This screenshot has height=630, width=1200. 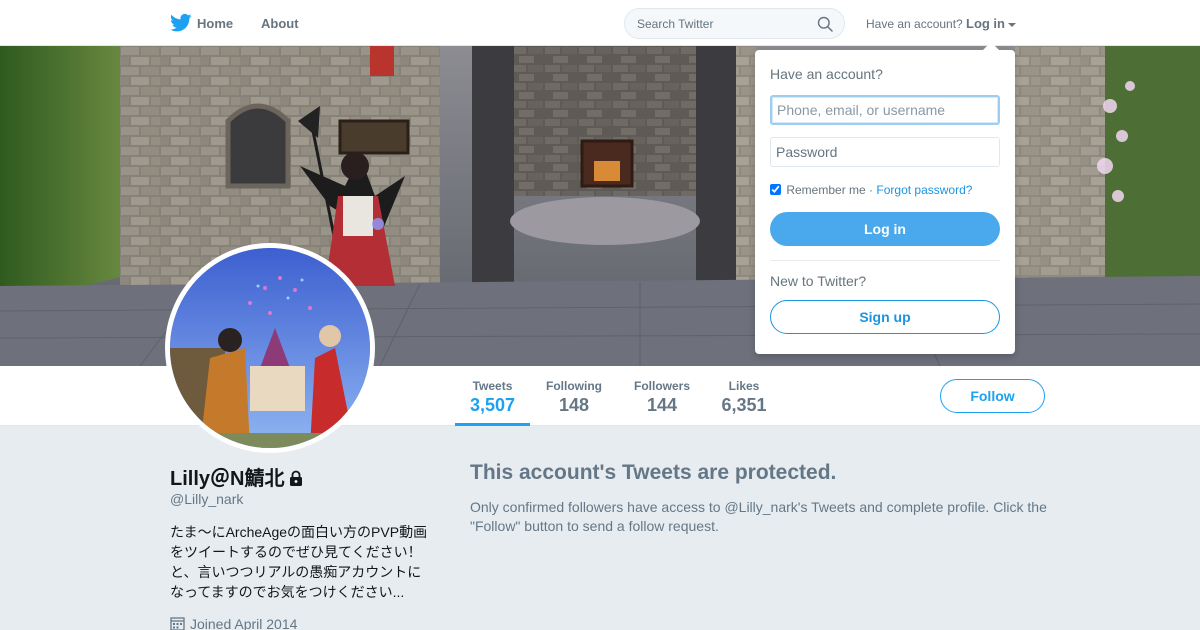 I want to click on remember-me-row: Remember me · Forgot password?, so click(x=871, y=190).